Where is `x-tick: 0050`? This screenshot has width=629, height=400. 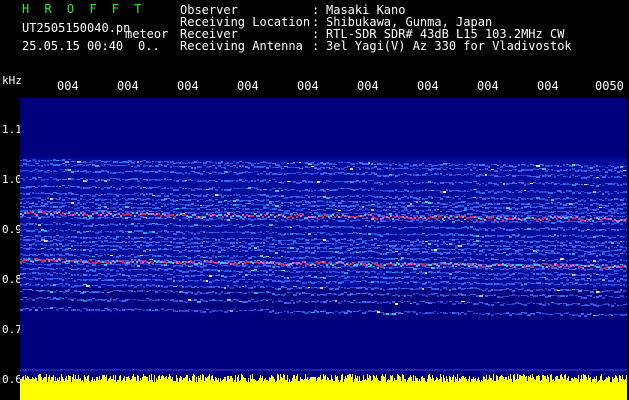
x-tick: 0050 is located at coordinates (609, 86).